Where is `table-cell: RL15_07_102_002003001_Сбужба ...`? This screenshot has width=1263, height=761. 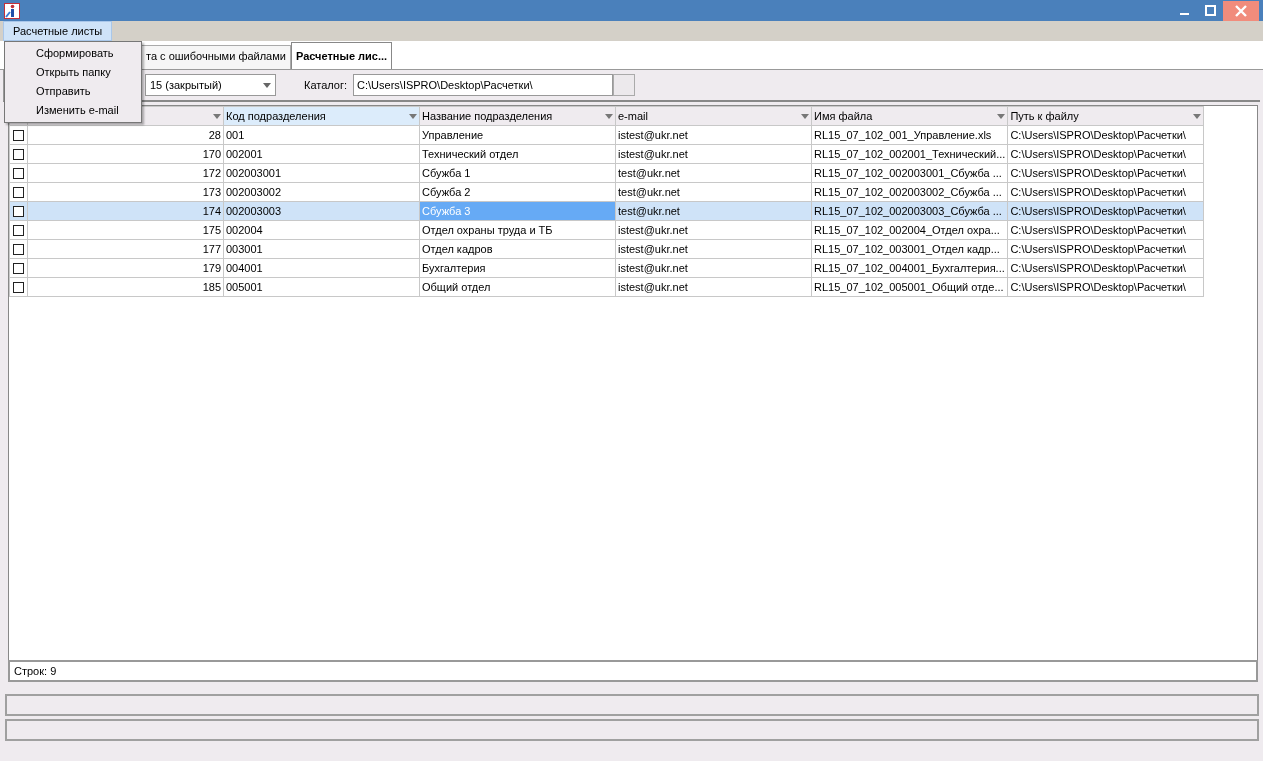
table-cell: RL15_07_102_002003001_Сбужба ... is located at coordinates (909, 173).